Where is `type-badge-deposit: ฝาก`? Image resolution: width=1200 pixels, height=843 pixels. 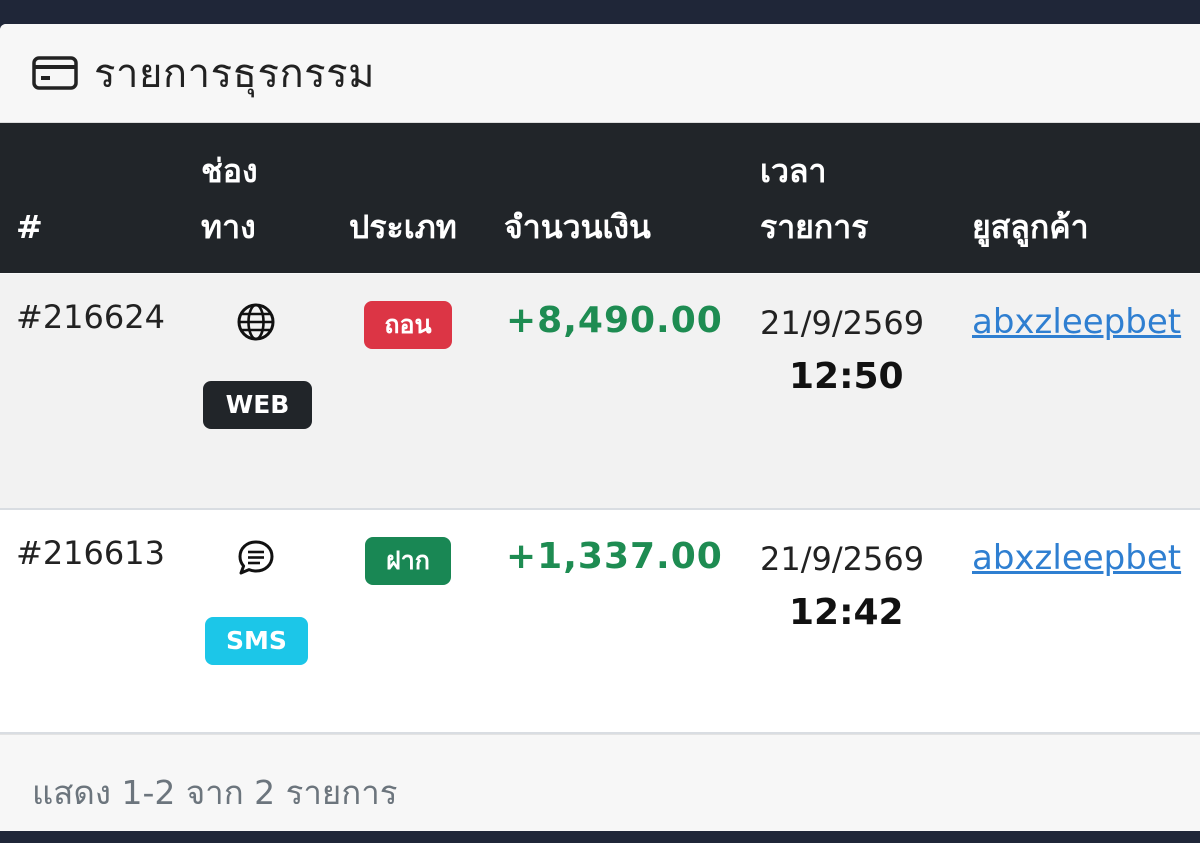 type-badge-deposit: ฝาก is located at coordinates (408, 561).